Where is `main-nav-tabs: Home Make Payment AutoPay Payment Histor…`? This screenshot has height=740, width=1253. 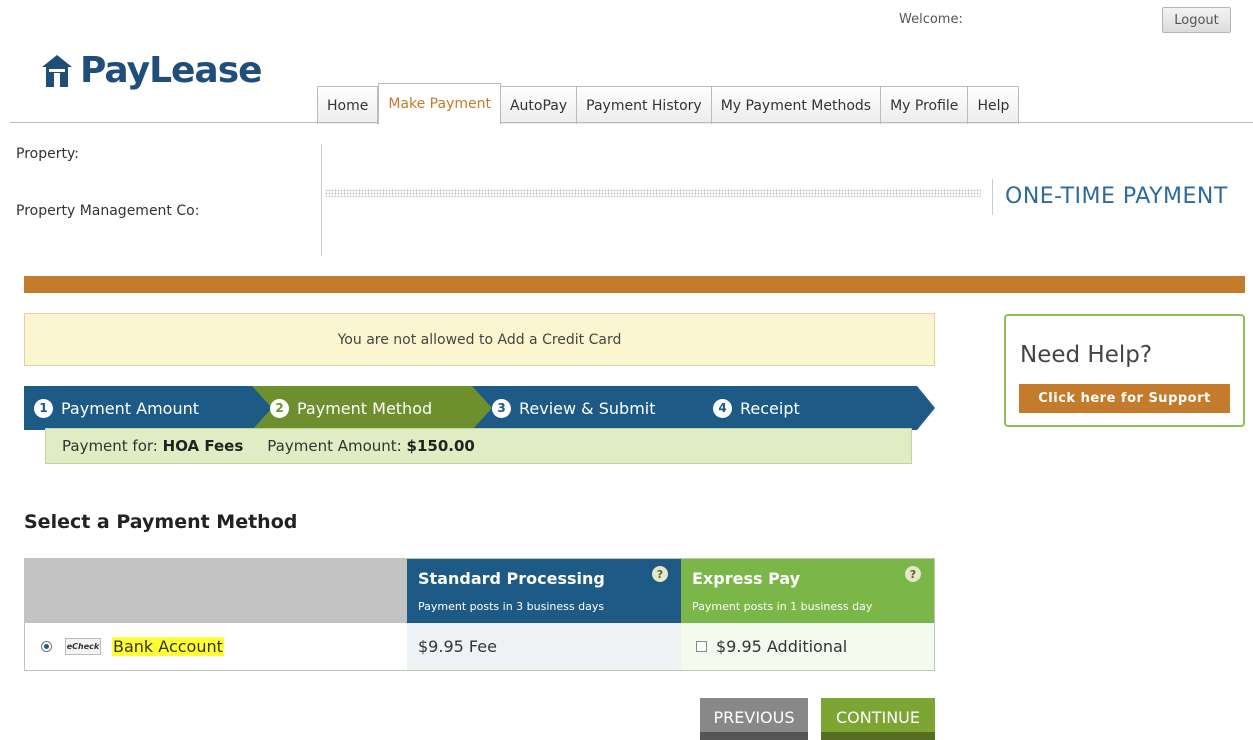 main-nav-tabs: Home Make Payment AutoPay Payment Histor… is located at coordinates (668, 104).